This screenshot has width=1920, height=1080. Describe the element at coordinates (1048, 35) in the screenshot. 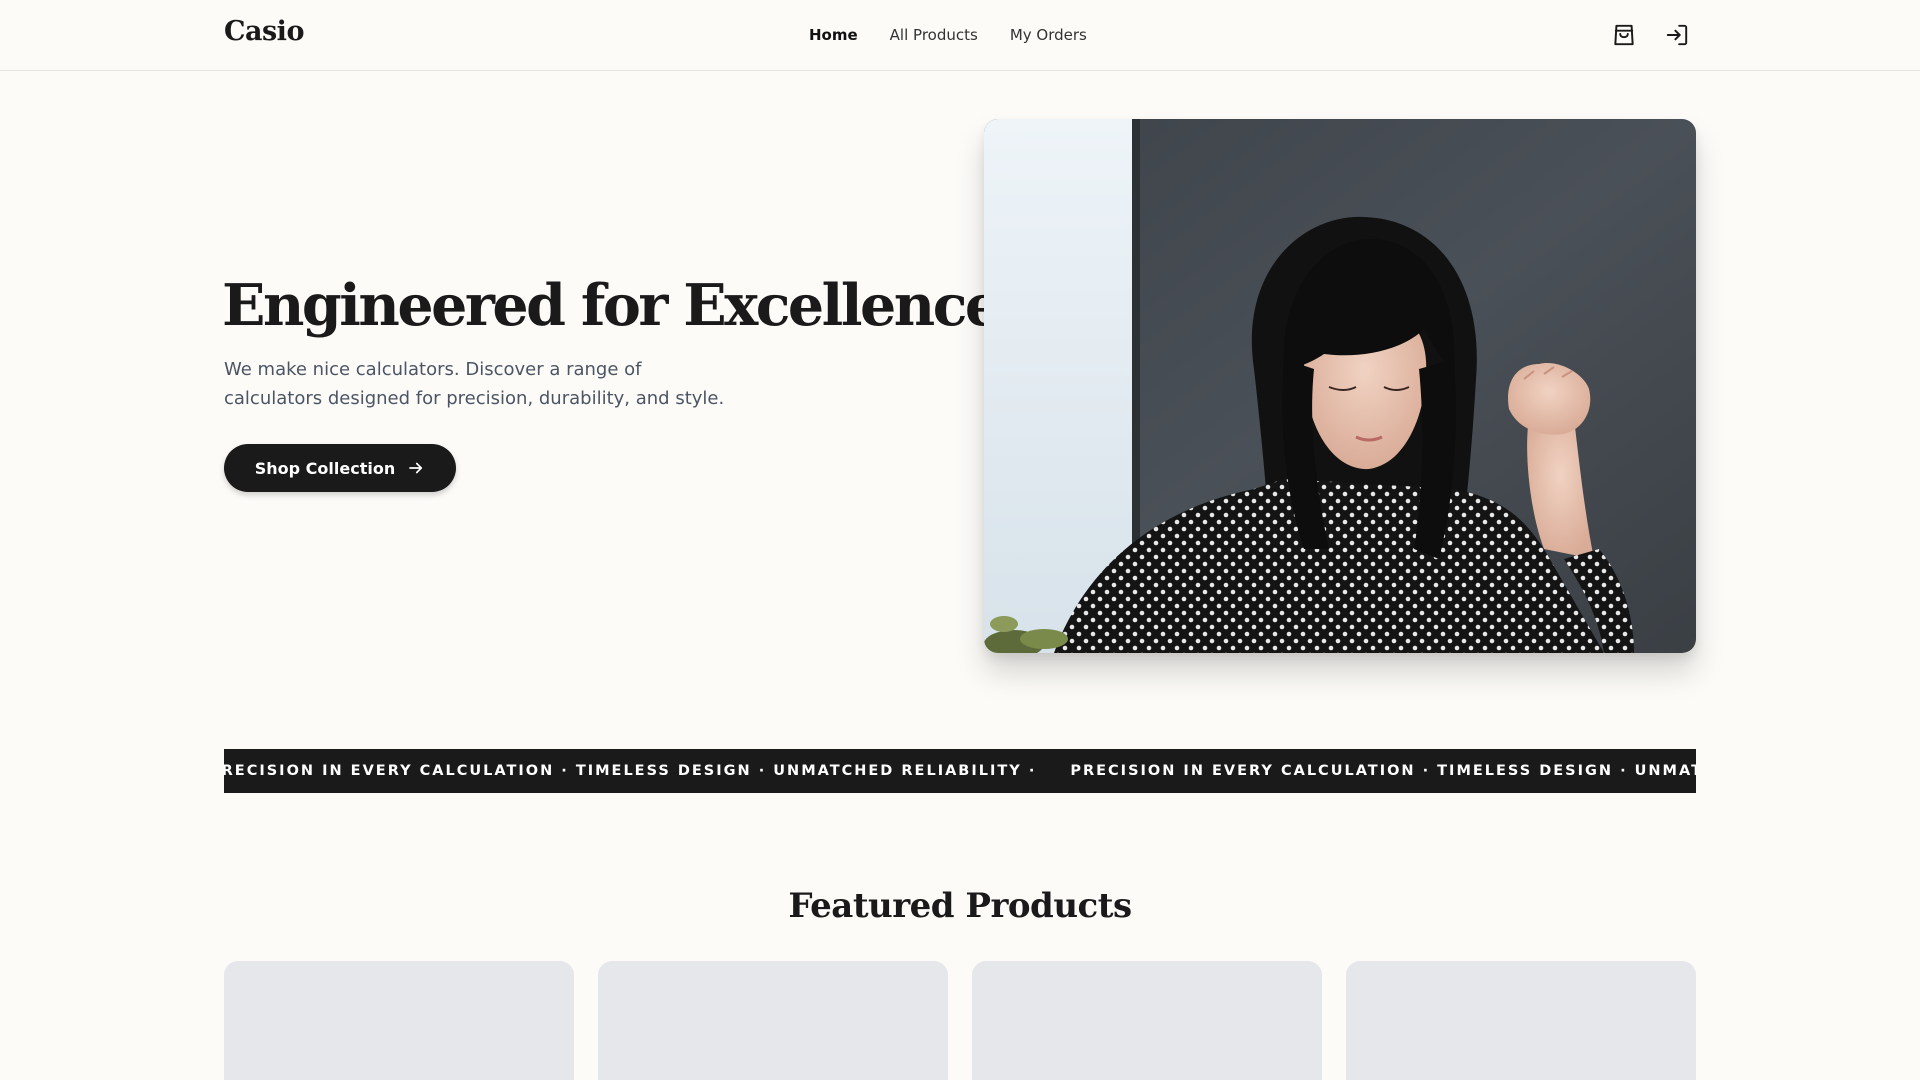

I see `nav-my-orders: My Orders` at that location.